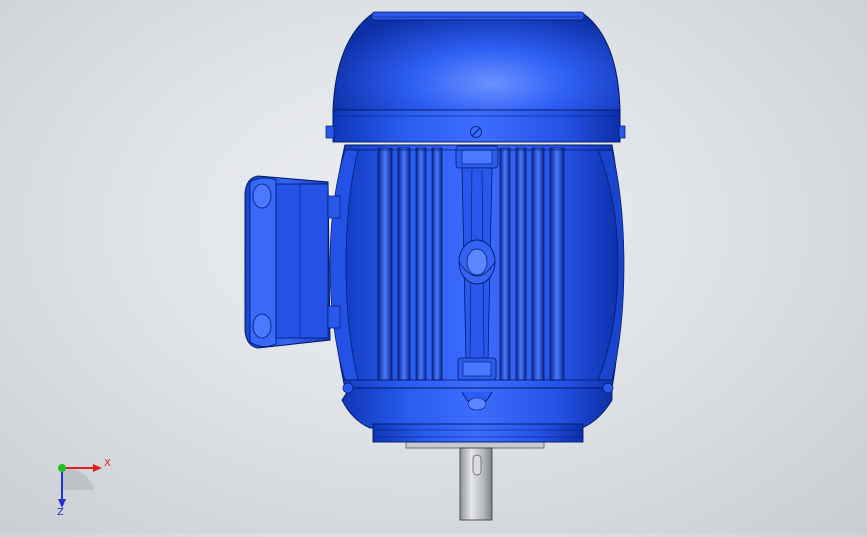  What do you see at coordinates (62, 468) in the screenshot?
I see `y-axis-dot` at bounding box center [62, 468].